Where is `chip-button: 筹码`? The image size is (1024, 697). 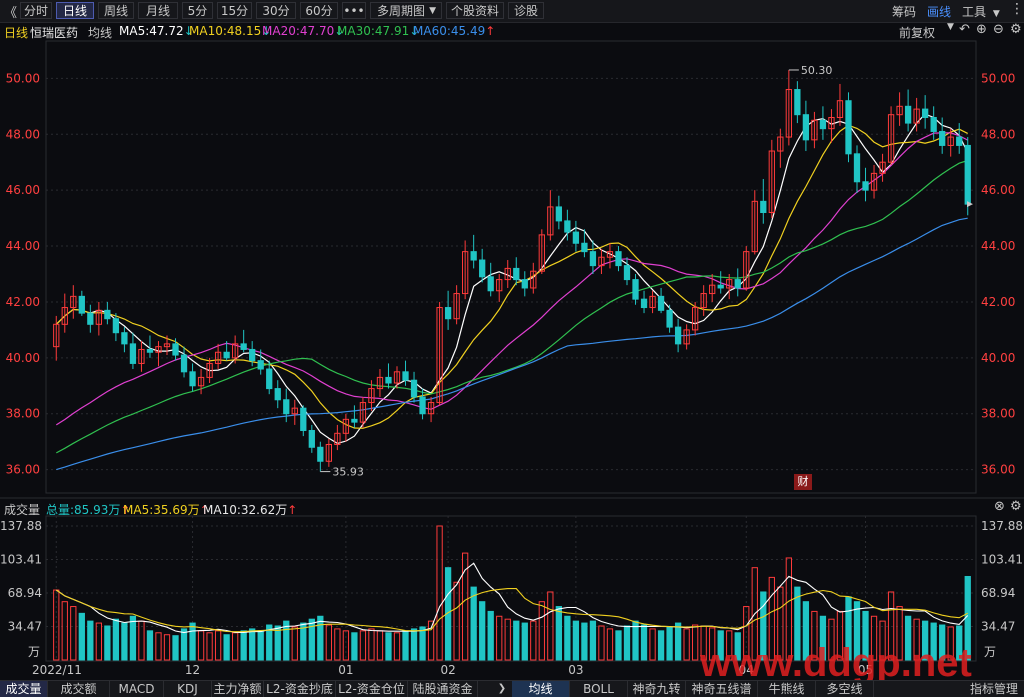
chip-button: 筹码 is located at coordinates (904, 11).